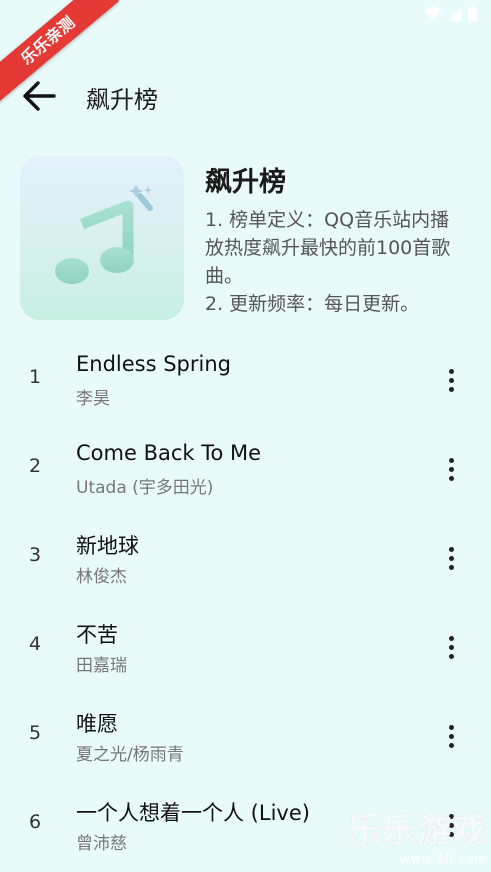 The width and height of the screenshot is (491, 872). I want to click on song-rank: 2, so click(35, 466).